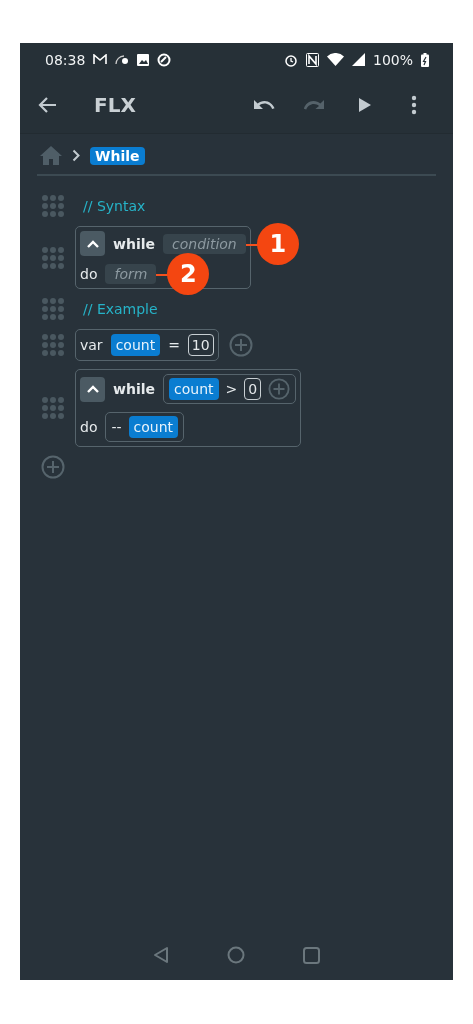  I want to click on literal-token: 10, so click(200, 345).